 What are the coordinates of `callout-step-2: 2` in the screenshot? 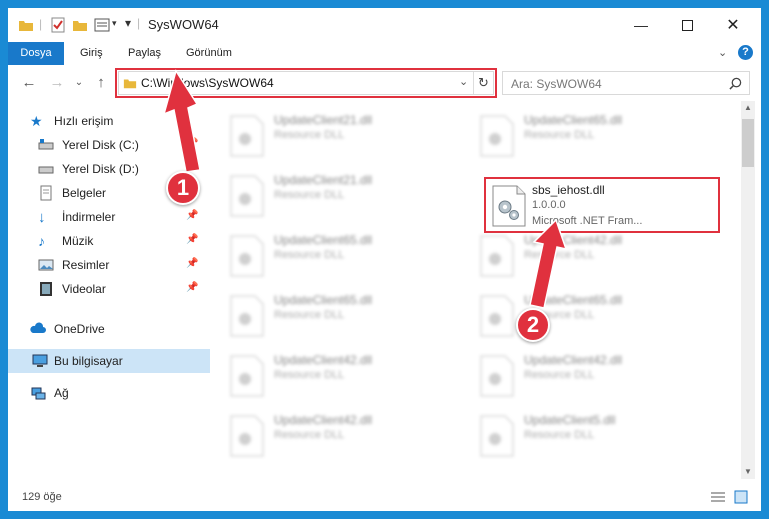 It's located at (533, 325).